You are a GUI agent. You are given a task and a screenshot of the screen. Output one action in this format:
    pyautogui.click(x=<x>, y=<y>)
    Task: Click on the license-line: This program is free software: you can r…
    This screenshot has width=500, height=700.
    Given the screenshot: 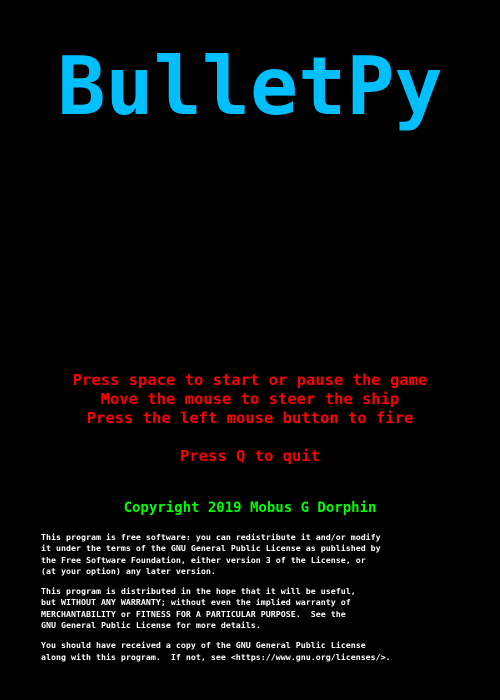 What is the action you would take?
    pyautogui.click(x=211, y=537)
    